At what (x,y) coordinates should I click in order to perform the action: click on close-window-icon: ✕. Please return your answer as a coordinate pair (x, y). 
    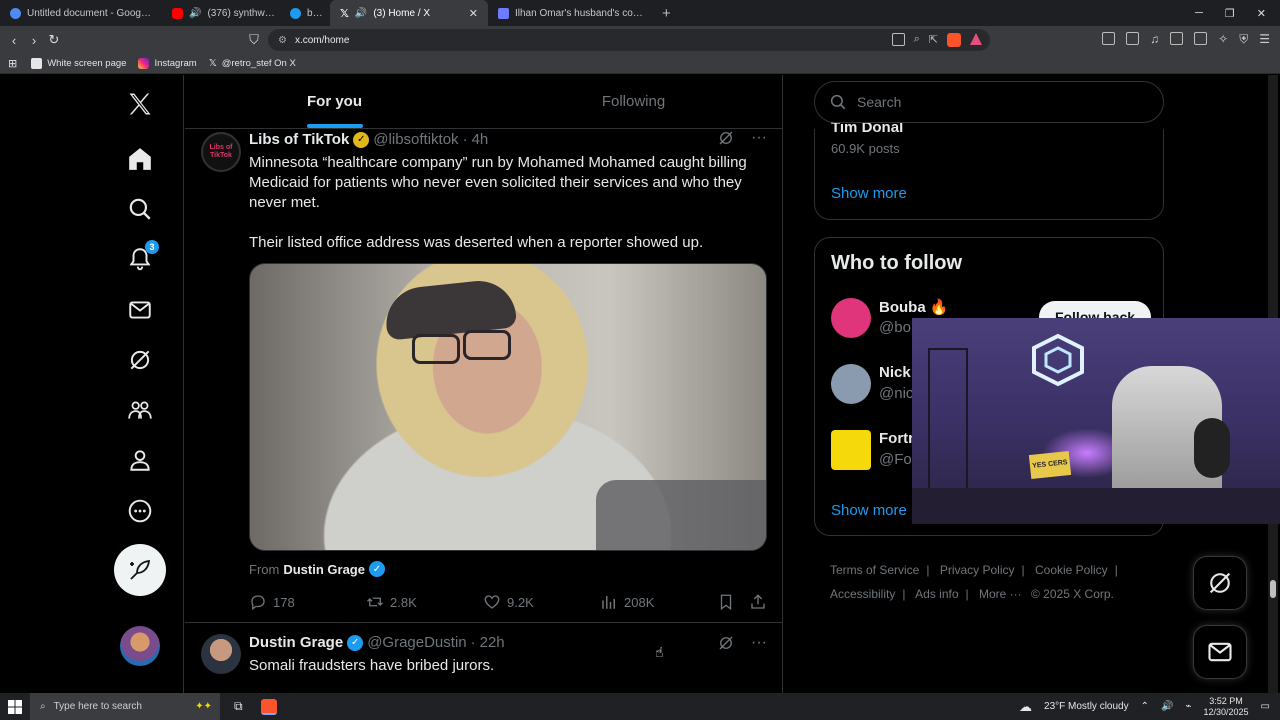
    Looking at the image, I should click on (1261, 13).